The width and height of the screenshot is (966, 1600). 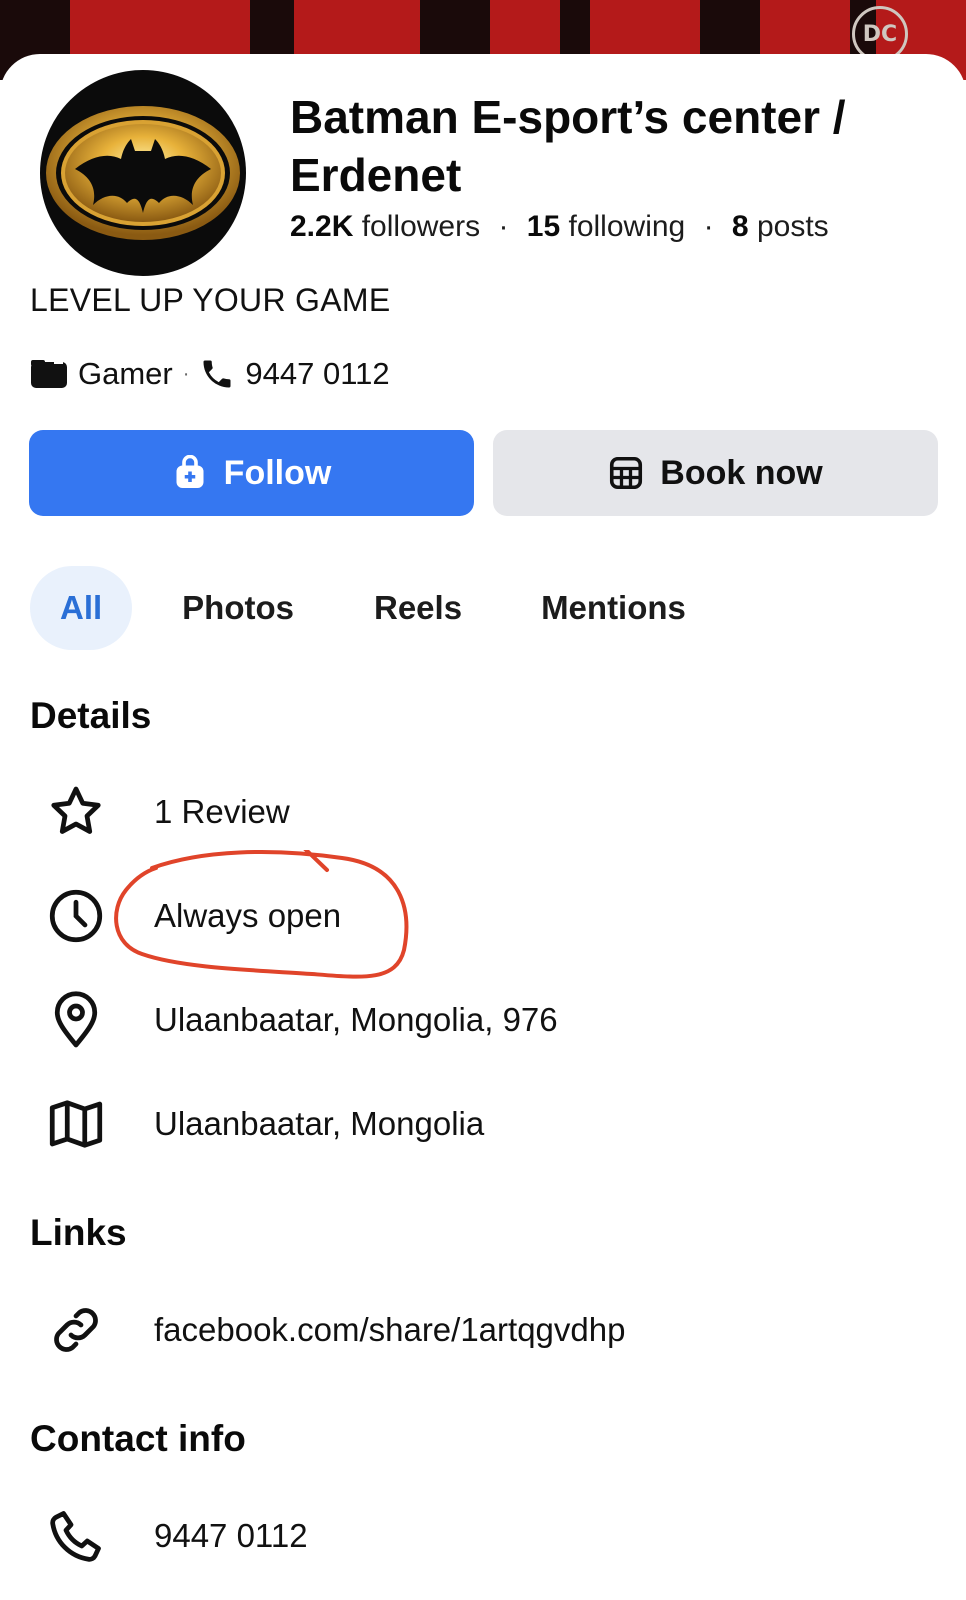 What do you see at coordinates (613, 608) in the screenshot?
I see `tab-mentions: Mentions` at bounding box center [613, 608].